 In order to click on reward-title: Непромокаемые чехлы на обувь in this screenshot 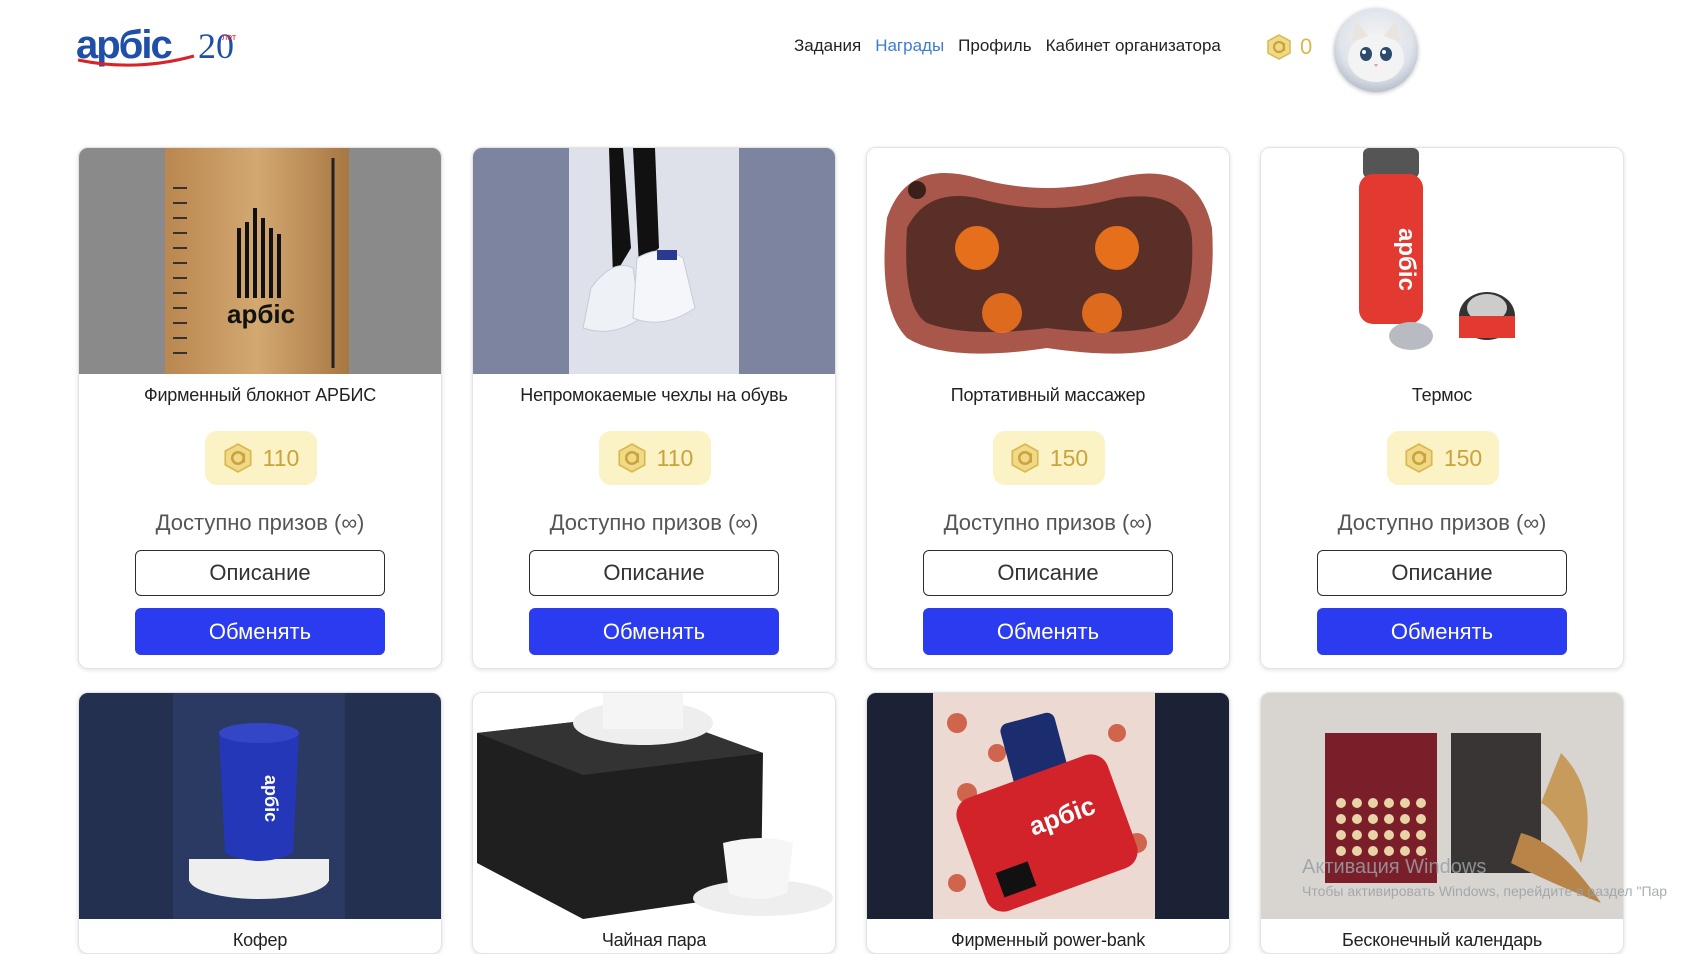, I will do `click(654, 395)`.